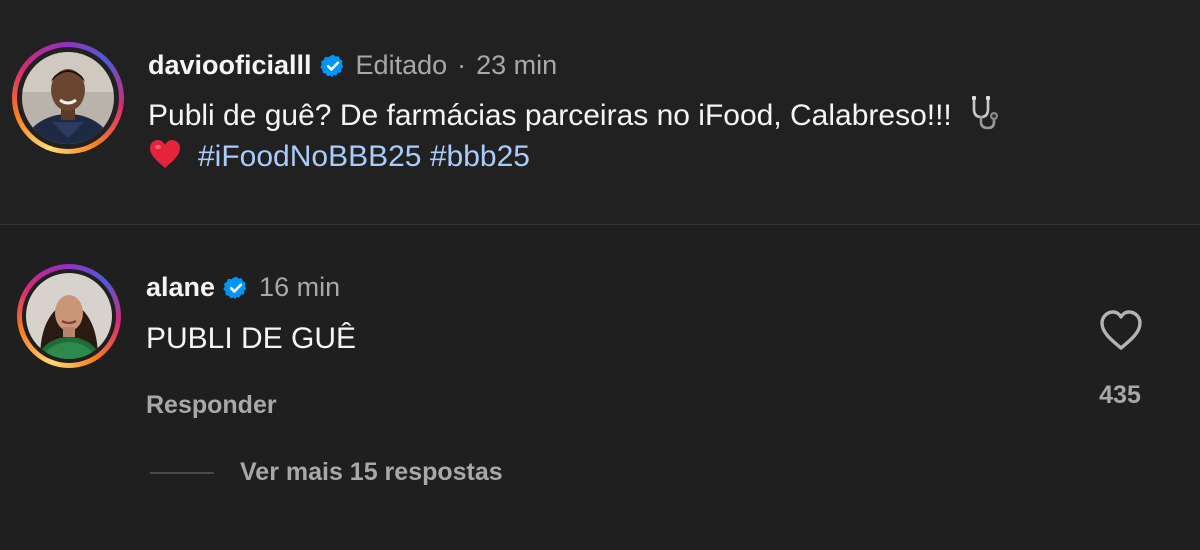 The image size is (1200, 550). What do you see at coordinates (371, 472) in the screenshot?
I see `view-more-replies-label: Ver mais 15 respostas` at bounding box center [371, 472].